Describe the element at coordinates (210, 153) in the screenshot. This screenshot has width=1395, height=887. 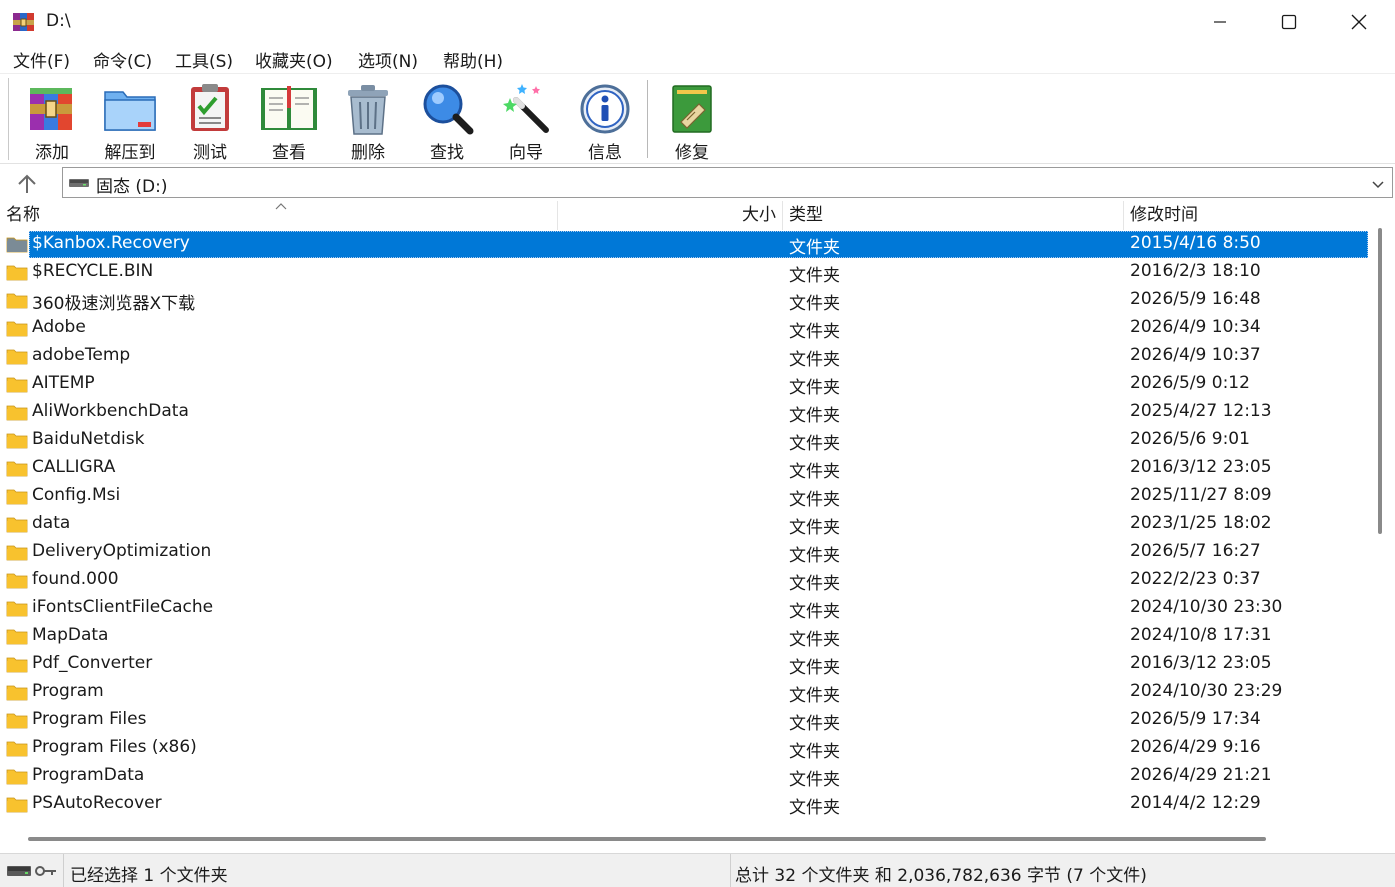
I see `test-button-label: 测试` at that location.